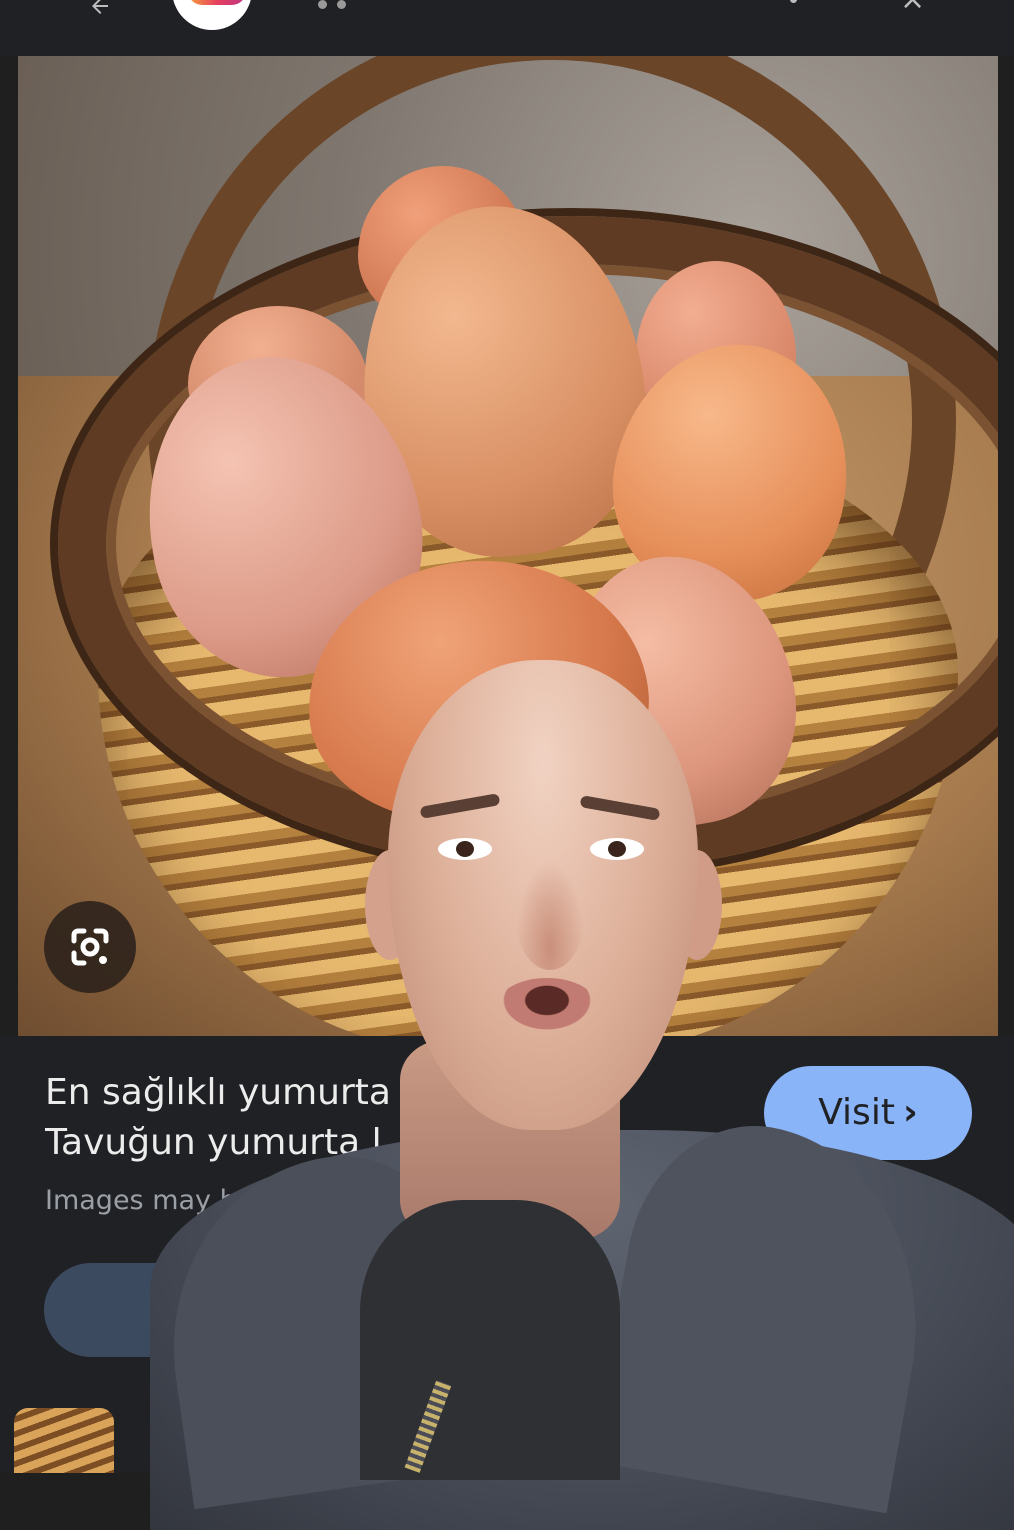 This screenshot has width=1014, height=1530. I want to click on instagram-logo-icon, so click(212, 15).